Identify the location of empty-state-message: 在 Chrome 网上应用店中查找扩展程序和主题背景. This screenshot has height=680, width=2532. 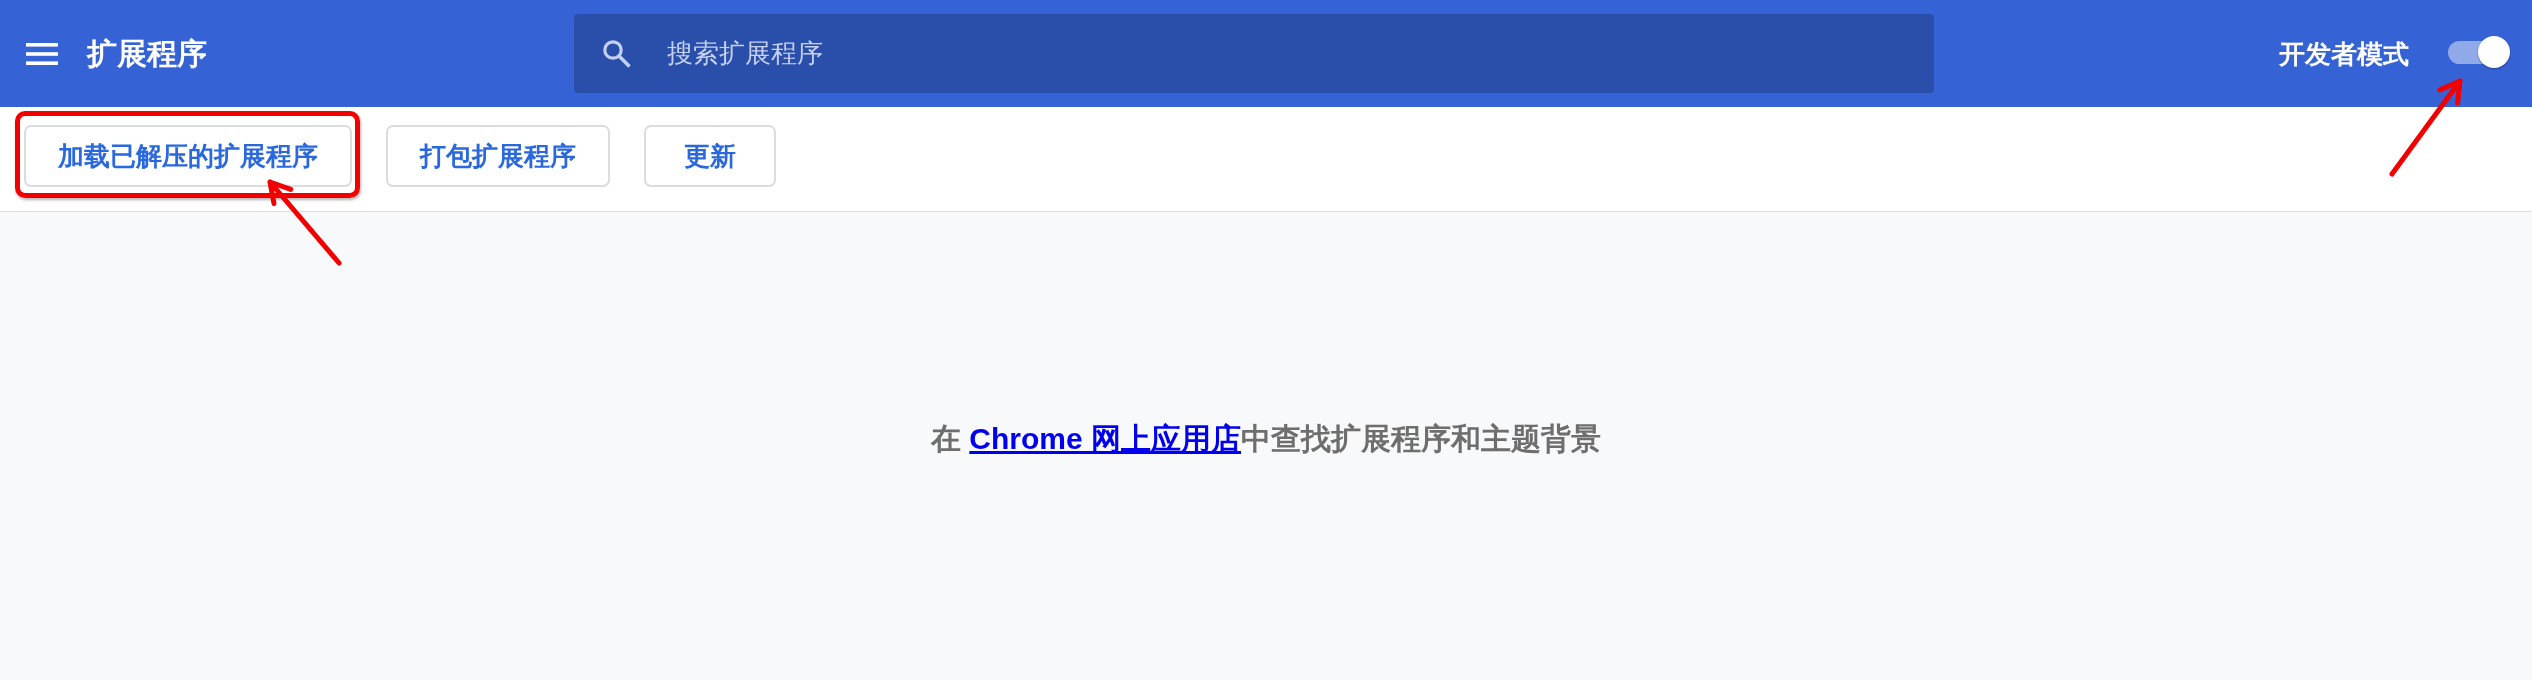
(1266, 439).